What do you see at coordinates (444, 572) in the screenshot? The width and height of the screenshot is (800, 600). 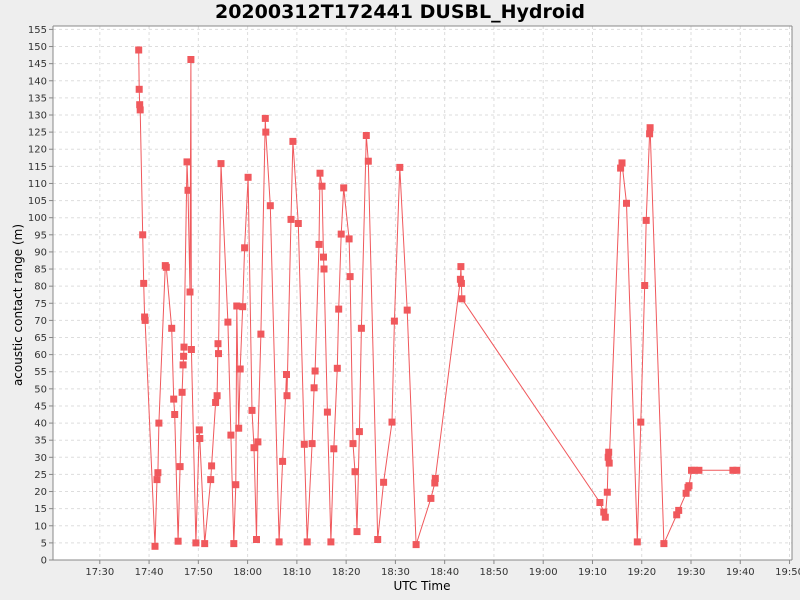 I see `x-tick-label: 18:40` at bounding box center [444, 572].